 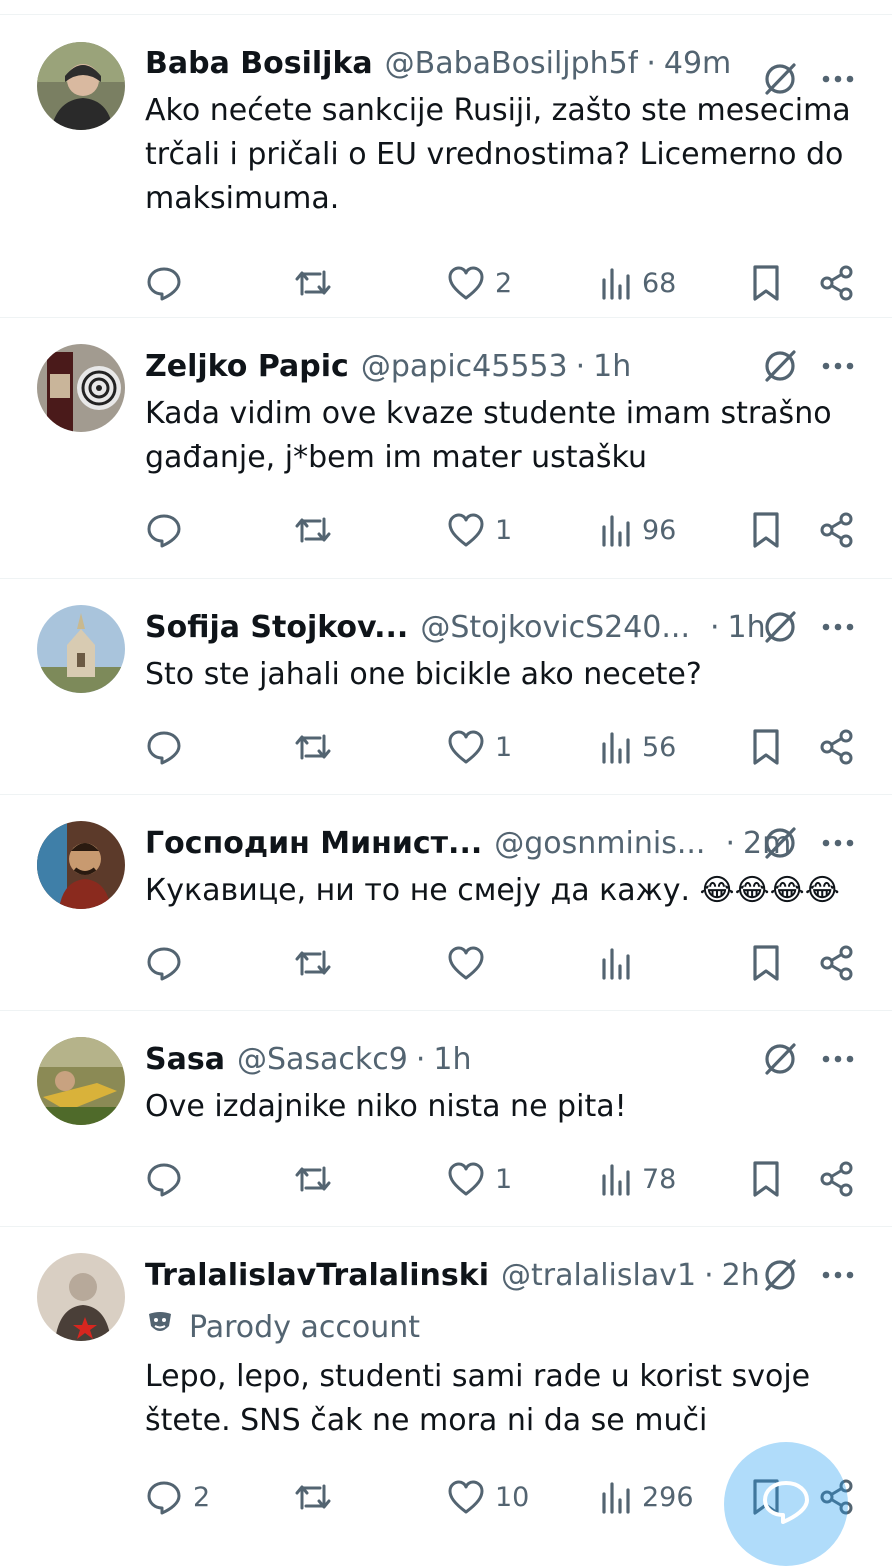 I want to click on views-button: 78, so click(x=638, y=1179).